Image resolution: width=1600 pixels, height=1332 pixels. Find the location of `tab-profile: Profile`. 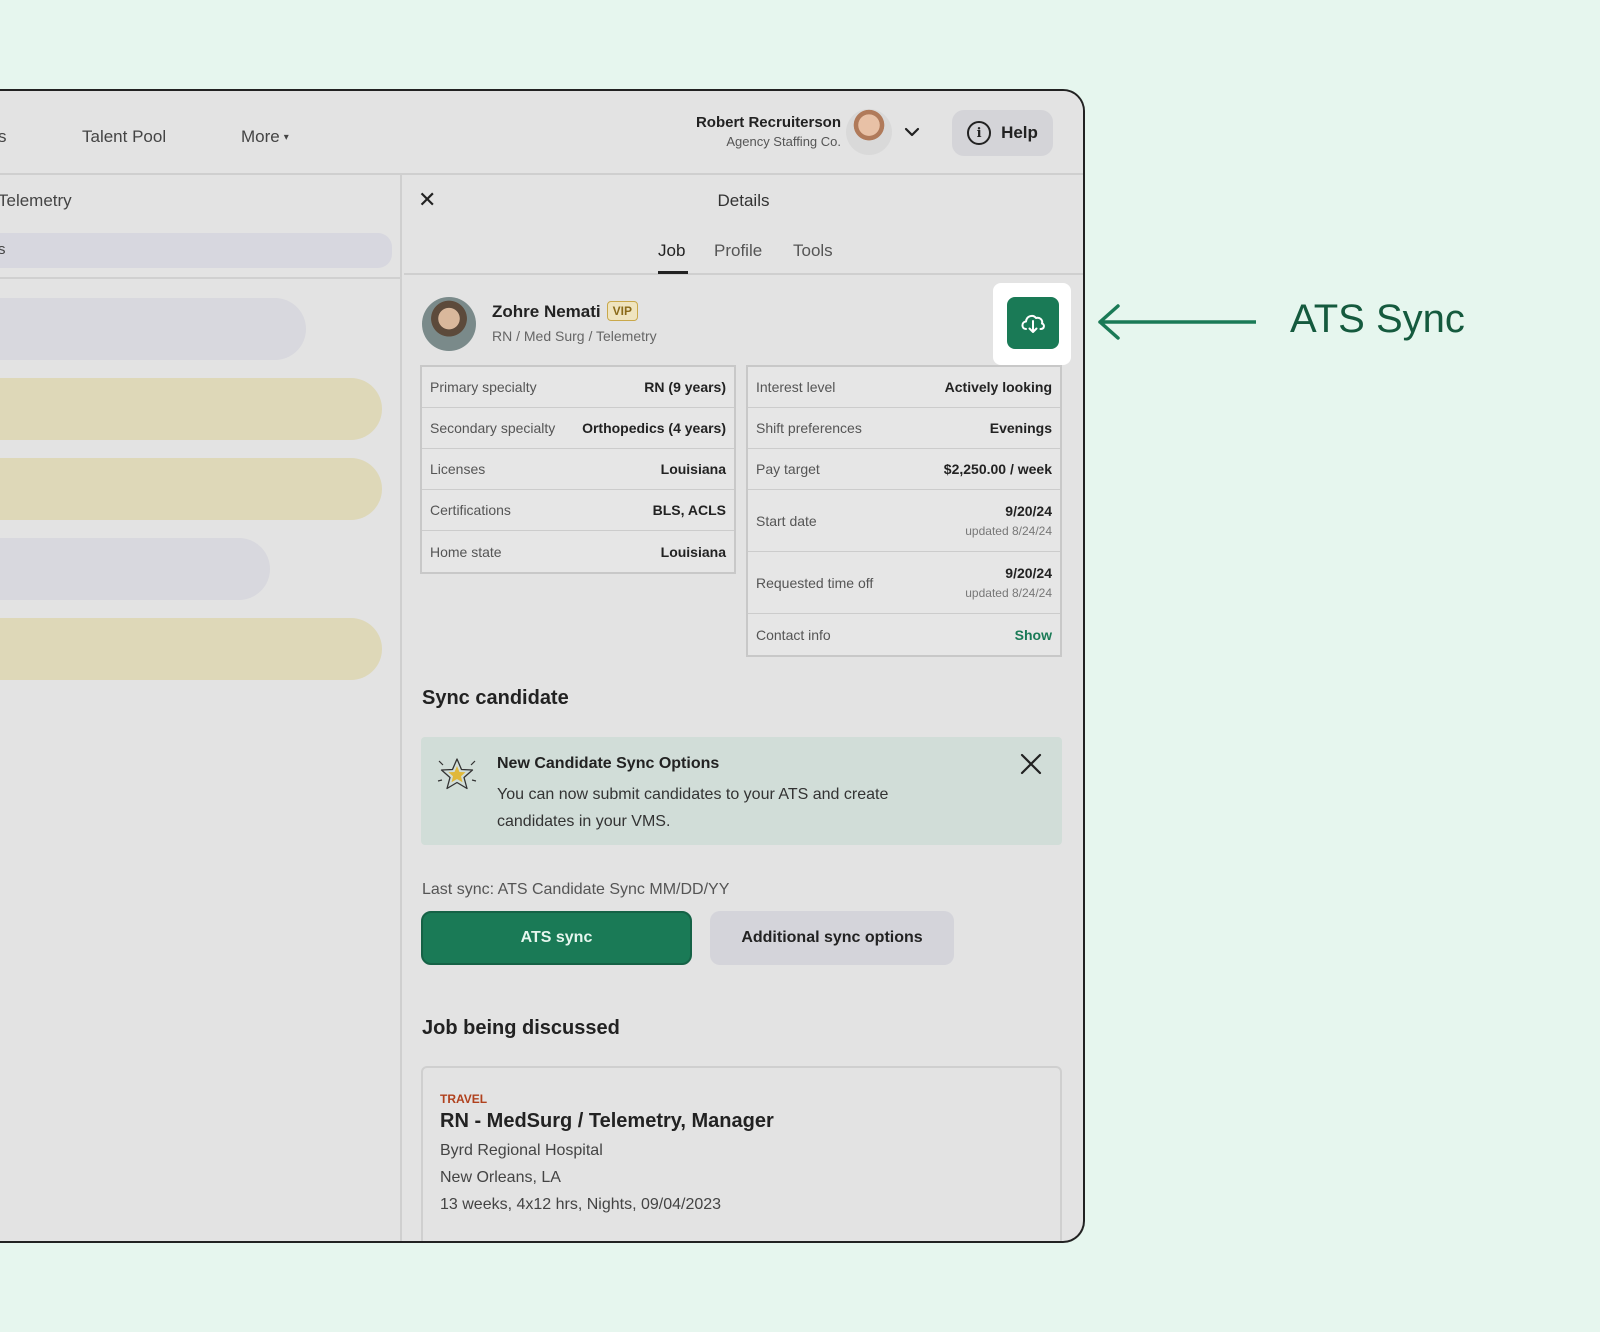

tab-profile: Profile is located at coordinates (738, 251).